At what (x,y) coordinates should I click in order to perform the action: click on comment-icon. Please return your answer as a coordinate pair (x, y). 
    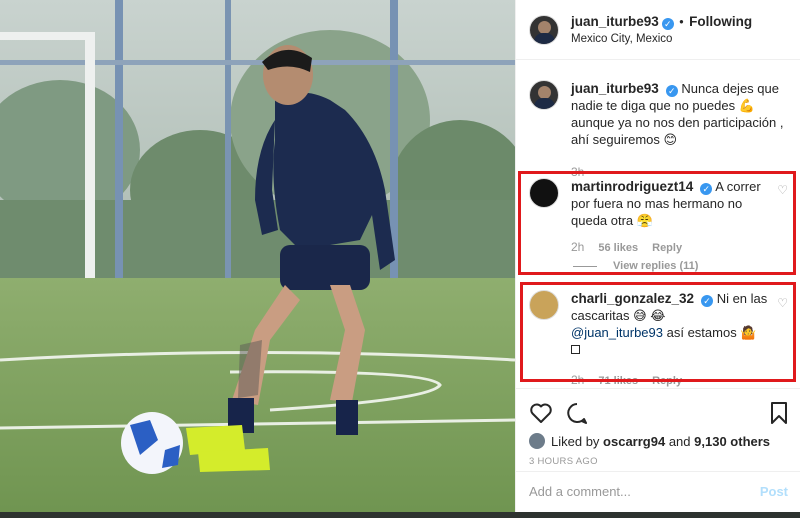
    Looking at the image, I should click on (577, 413).